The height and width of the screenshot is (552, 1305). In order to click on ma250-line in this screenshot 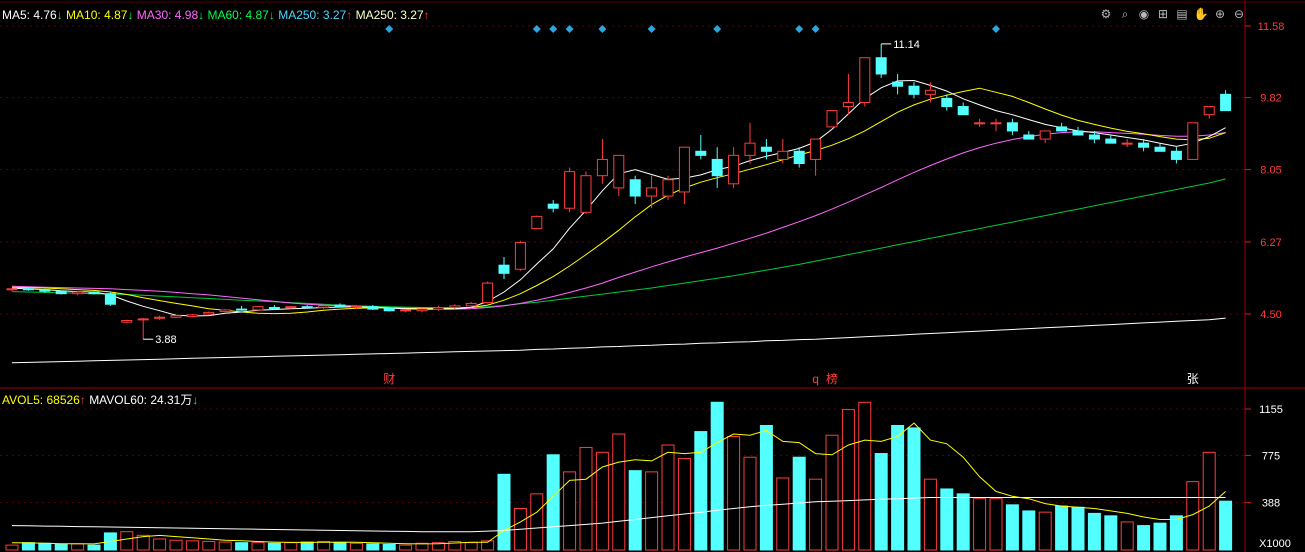, I will do `click(618, 340)`.